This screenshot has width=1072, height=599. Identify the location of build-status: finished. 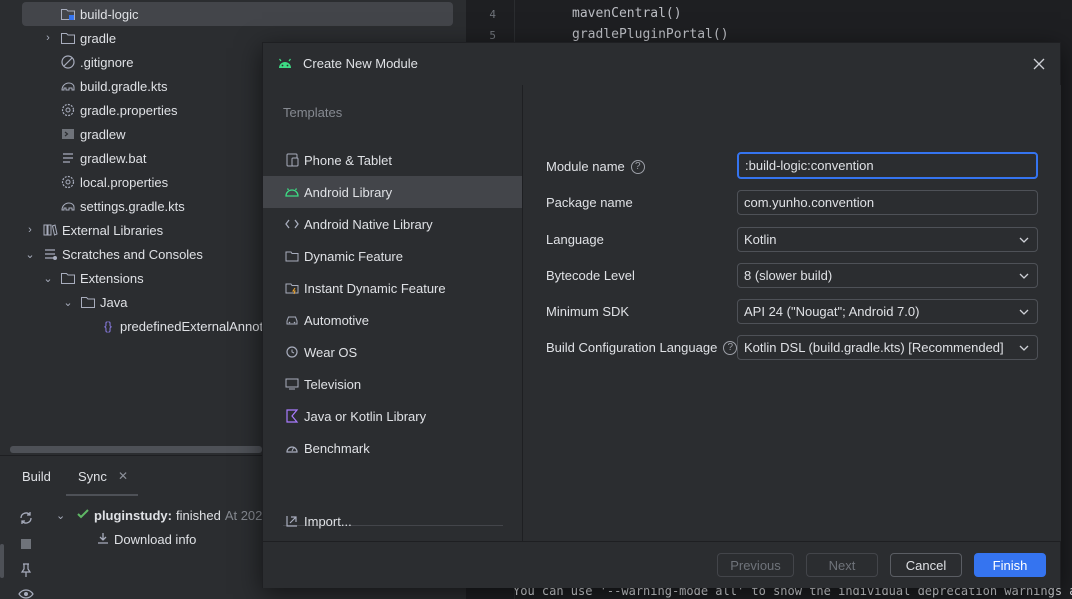
(198, 515).